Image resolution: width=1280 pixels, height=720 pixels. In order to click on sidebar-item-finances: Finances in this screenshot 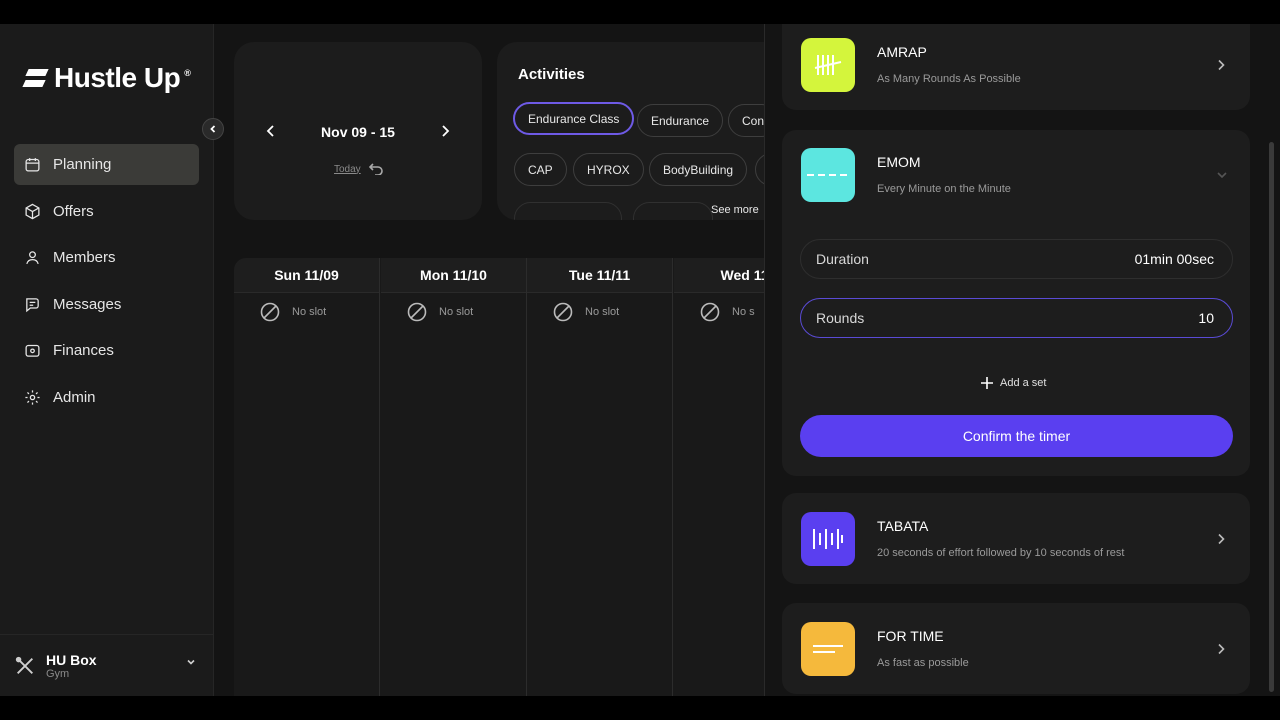, I will do `click(106, 350)`.